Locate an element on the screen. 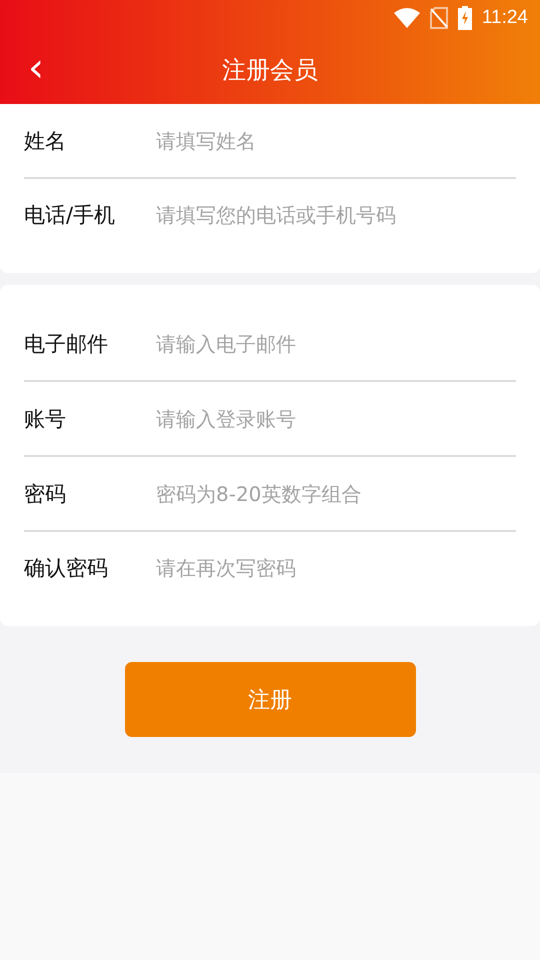  register-button: 注册 is located at coordinates (270, 699).